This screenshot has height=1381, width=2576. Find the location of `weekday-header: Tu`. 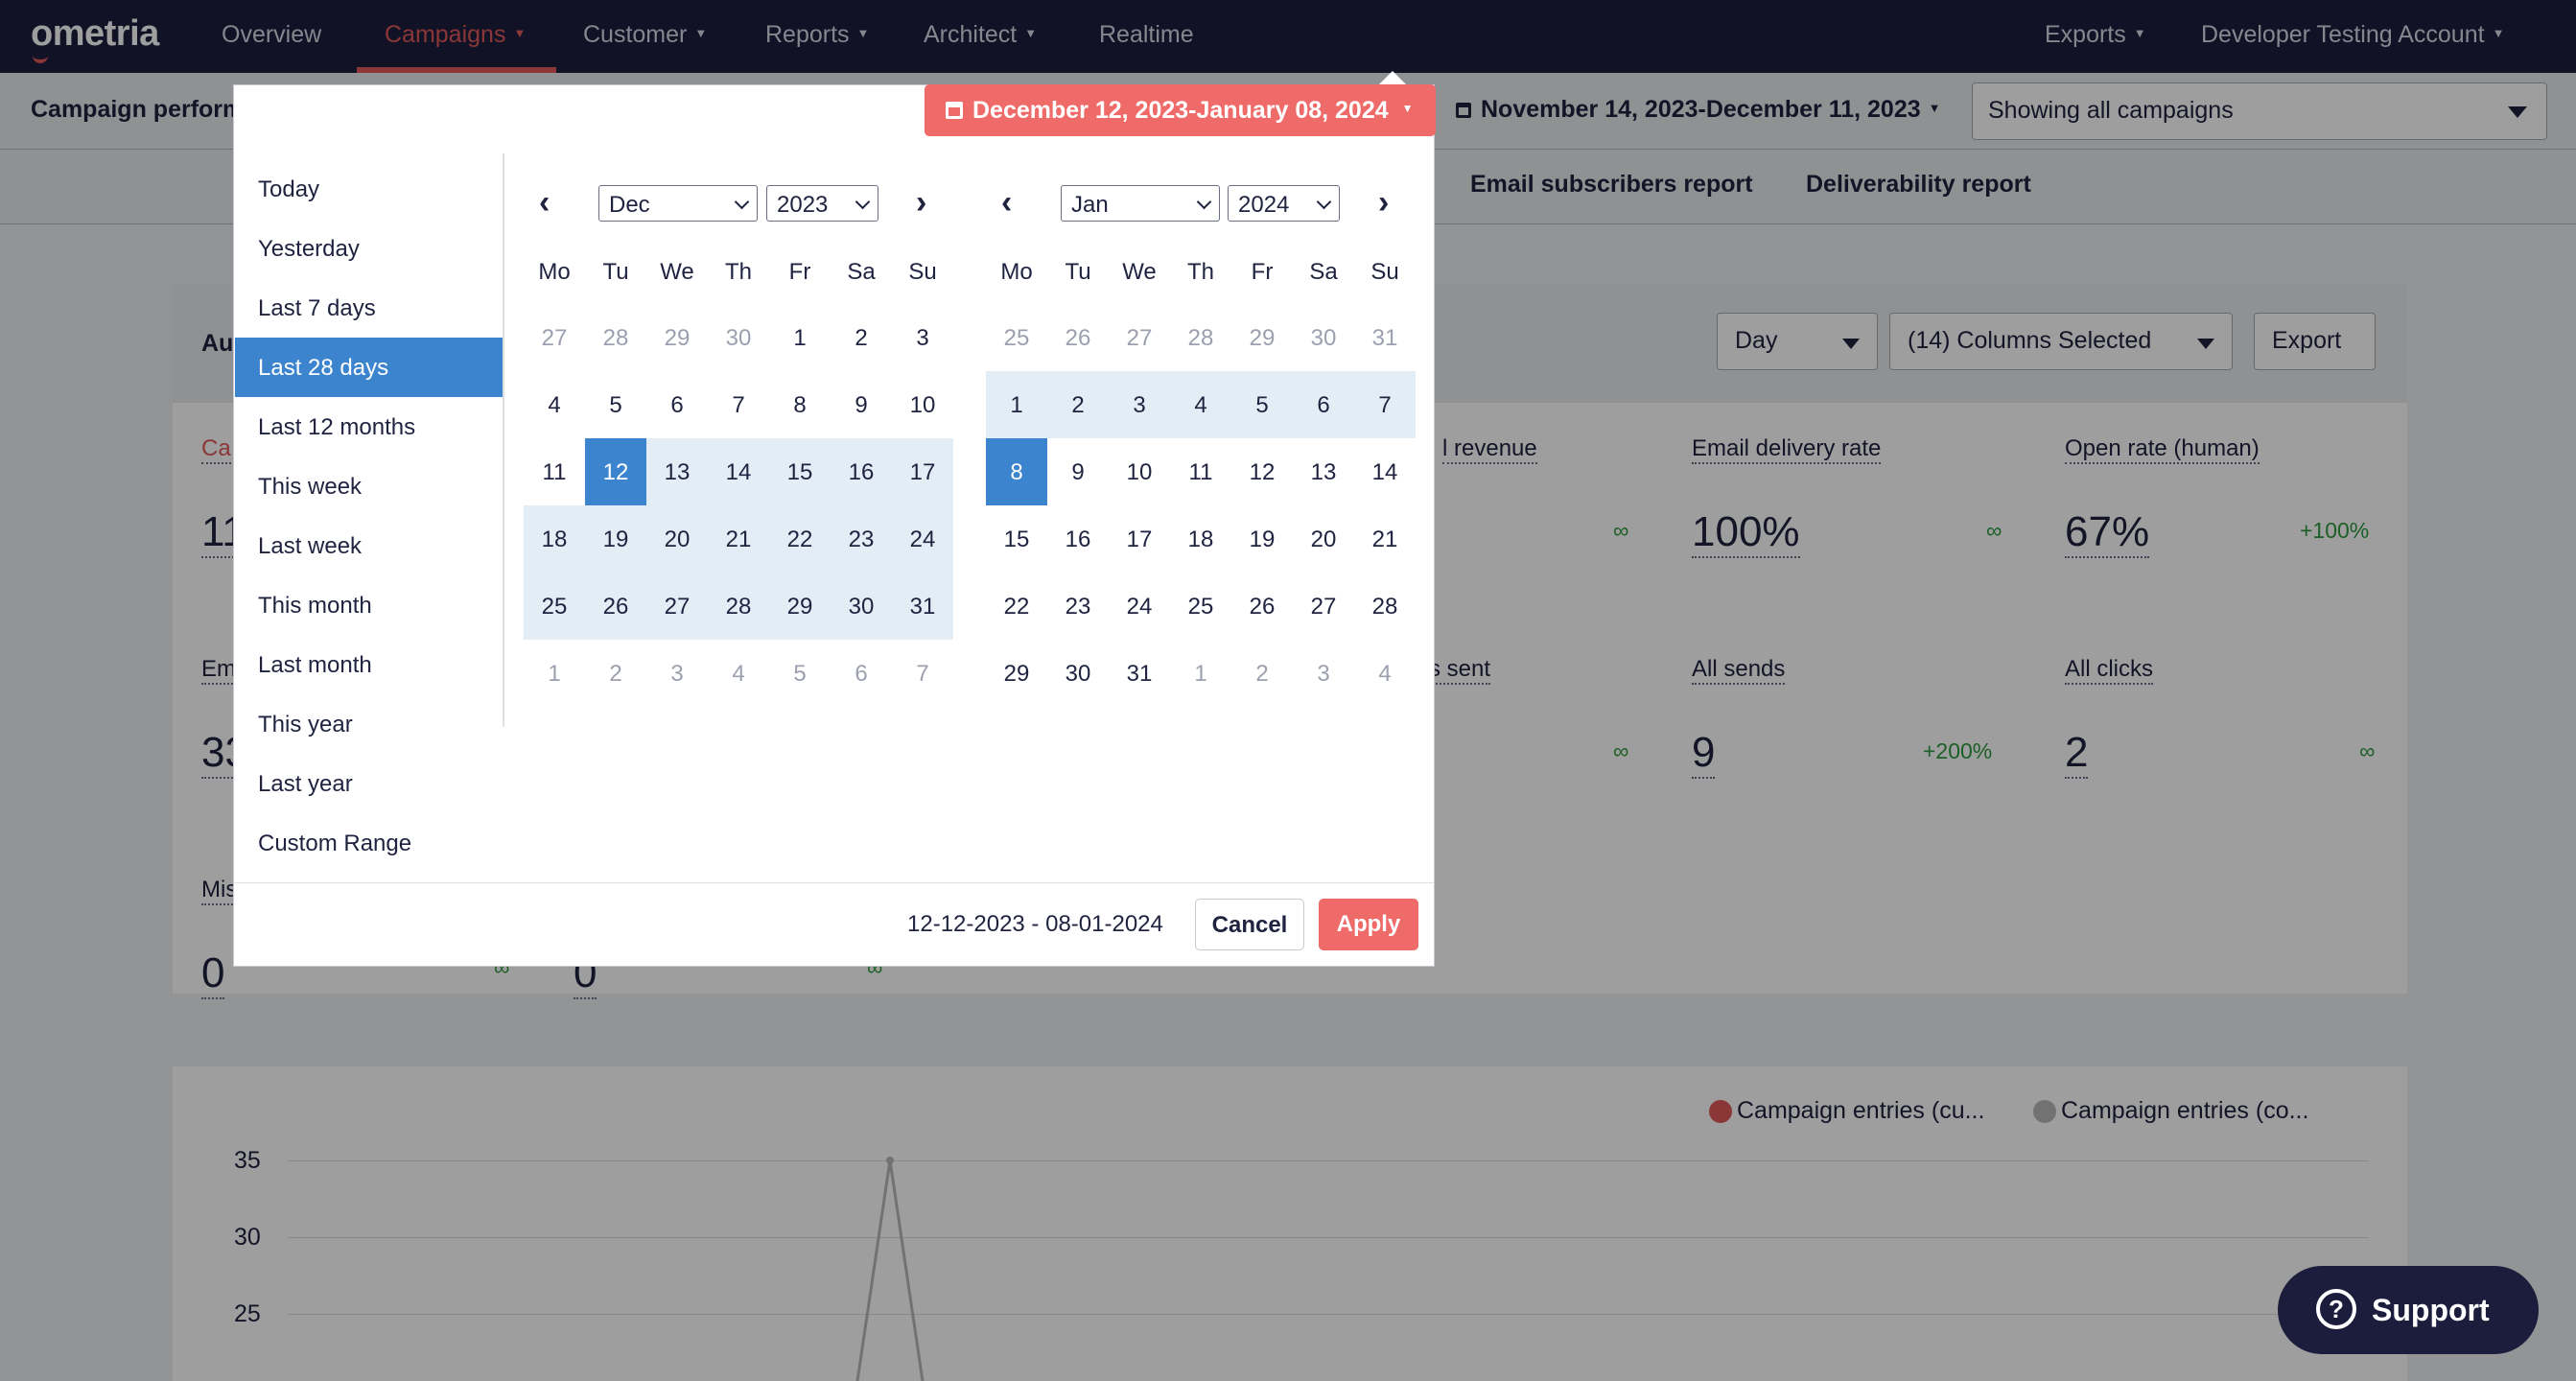

weekday-header: Tu is located at coordinates (1078, 272).